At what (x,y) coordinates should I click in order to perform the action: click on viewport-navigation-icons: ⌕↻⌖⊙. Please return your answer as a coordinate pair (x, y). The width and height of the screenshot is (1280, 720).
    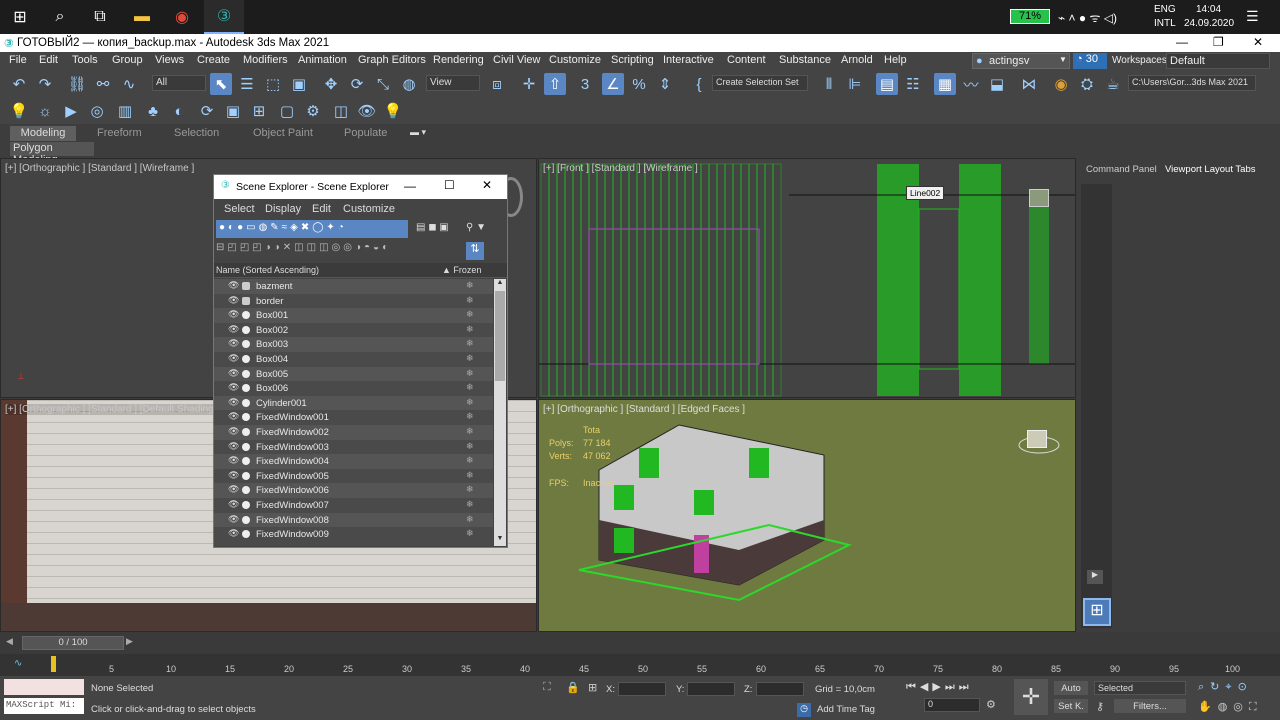
    Looking at the image, I should click on (1225, 687).